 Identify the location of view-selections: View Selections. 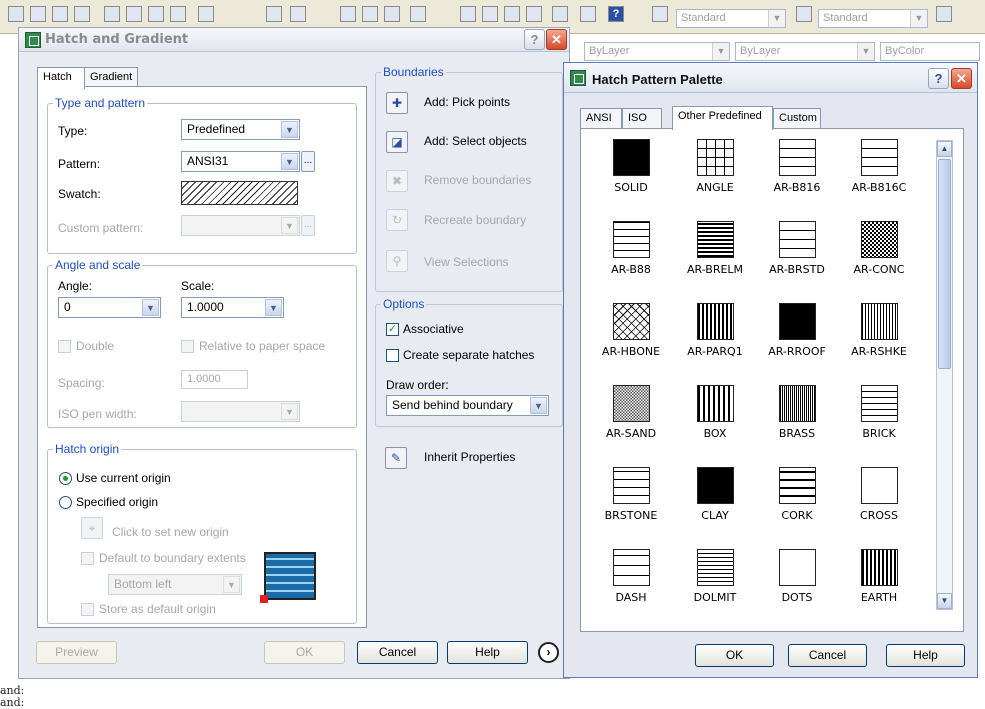
(466, 262).